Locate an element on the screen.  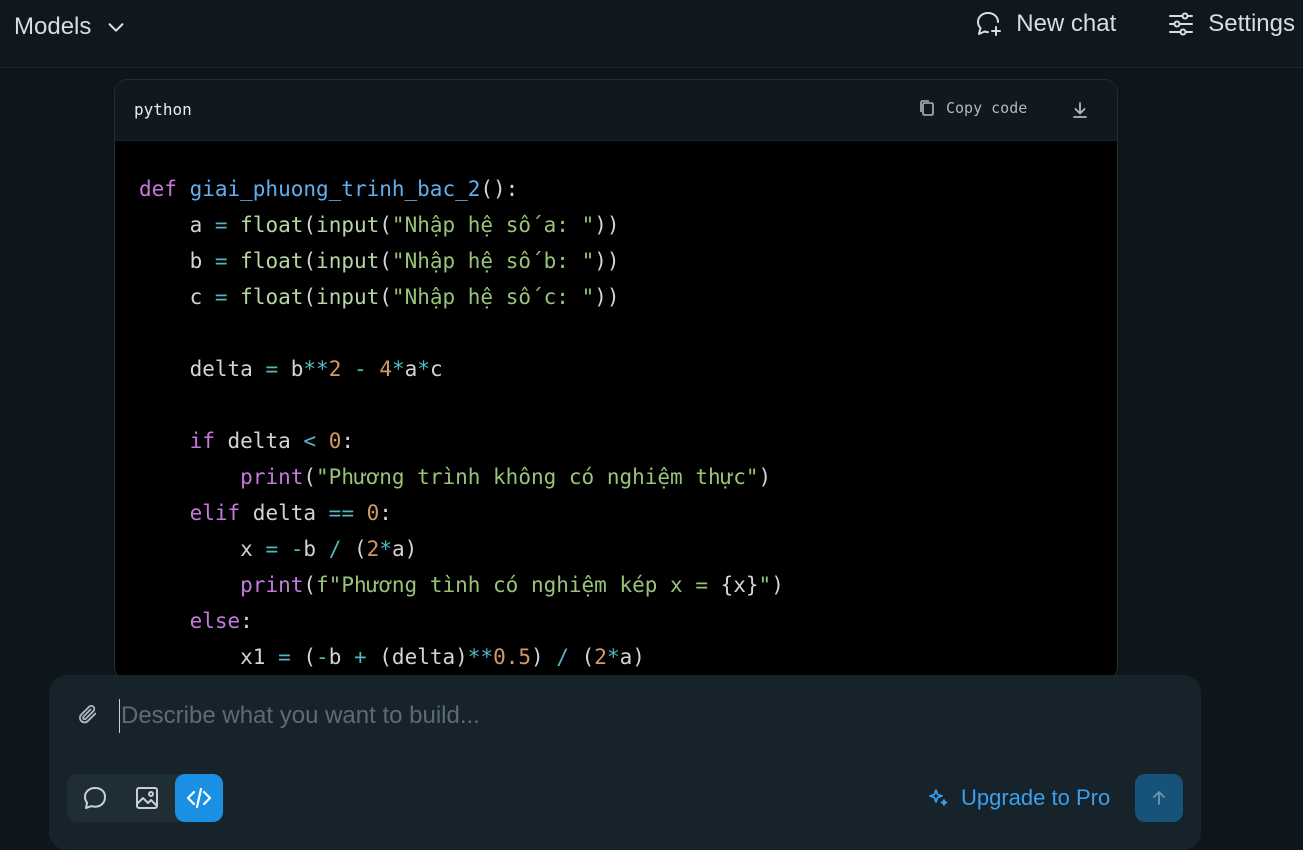
code-token: a is located at coordinates (411, 369).